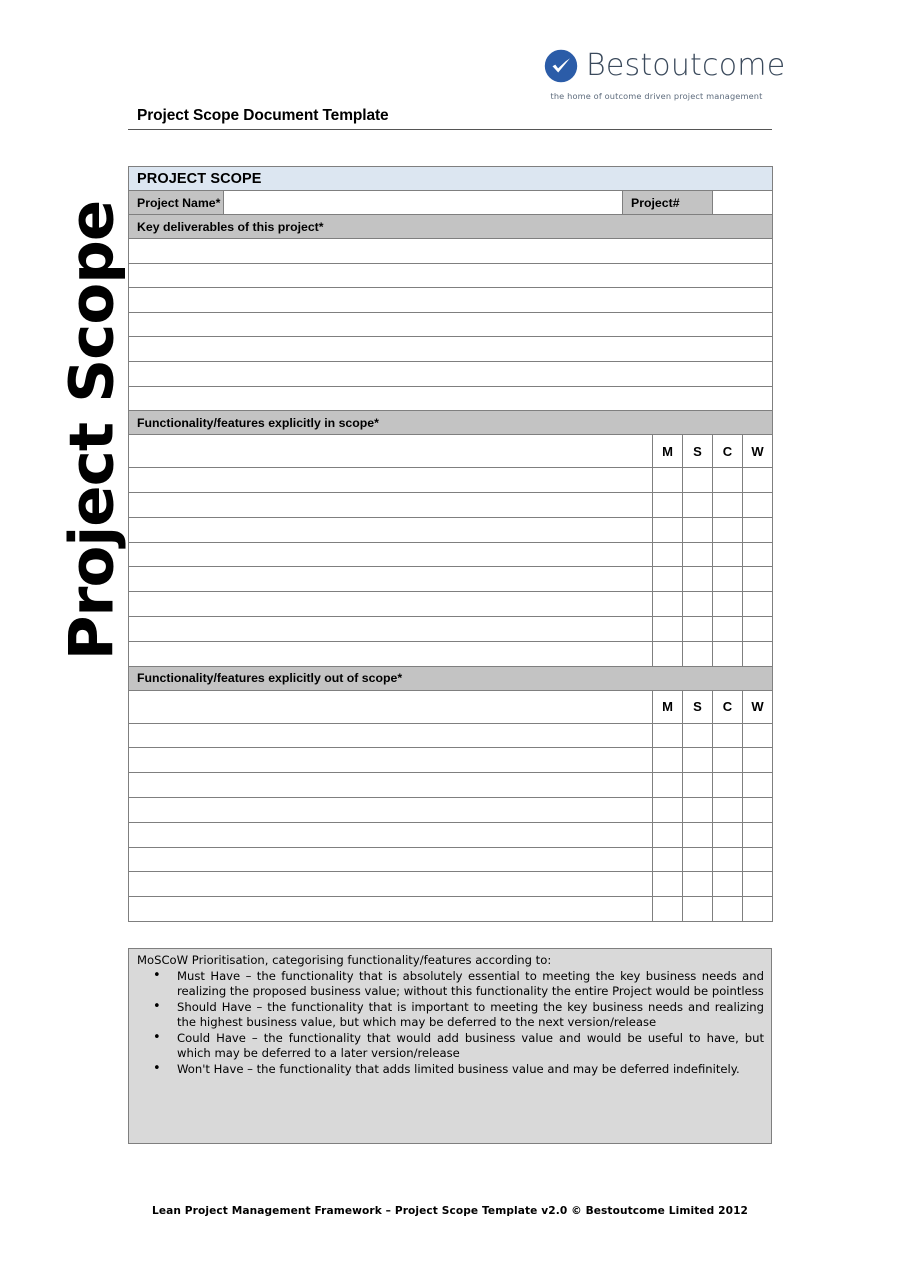  What do you see at coordinates (423, 202) in the screenshot?
I see `project-name-input` at bounding box center [423, 202].